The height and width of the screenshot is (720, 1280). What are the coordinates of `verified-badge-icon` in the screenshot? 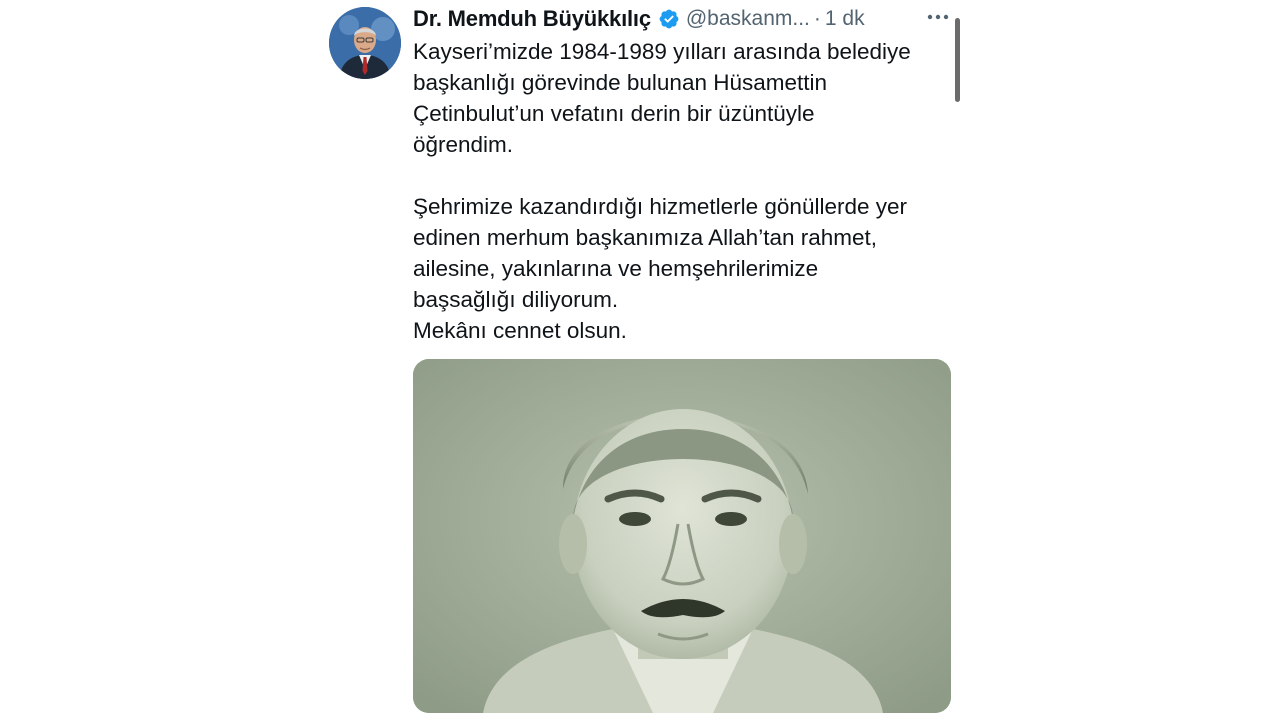 It's located at (669, 19).